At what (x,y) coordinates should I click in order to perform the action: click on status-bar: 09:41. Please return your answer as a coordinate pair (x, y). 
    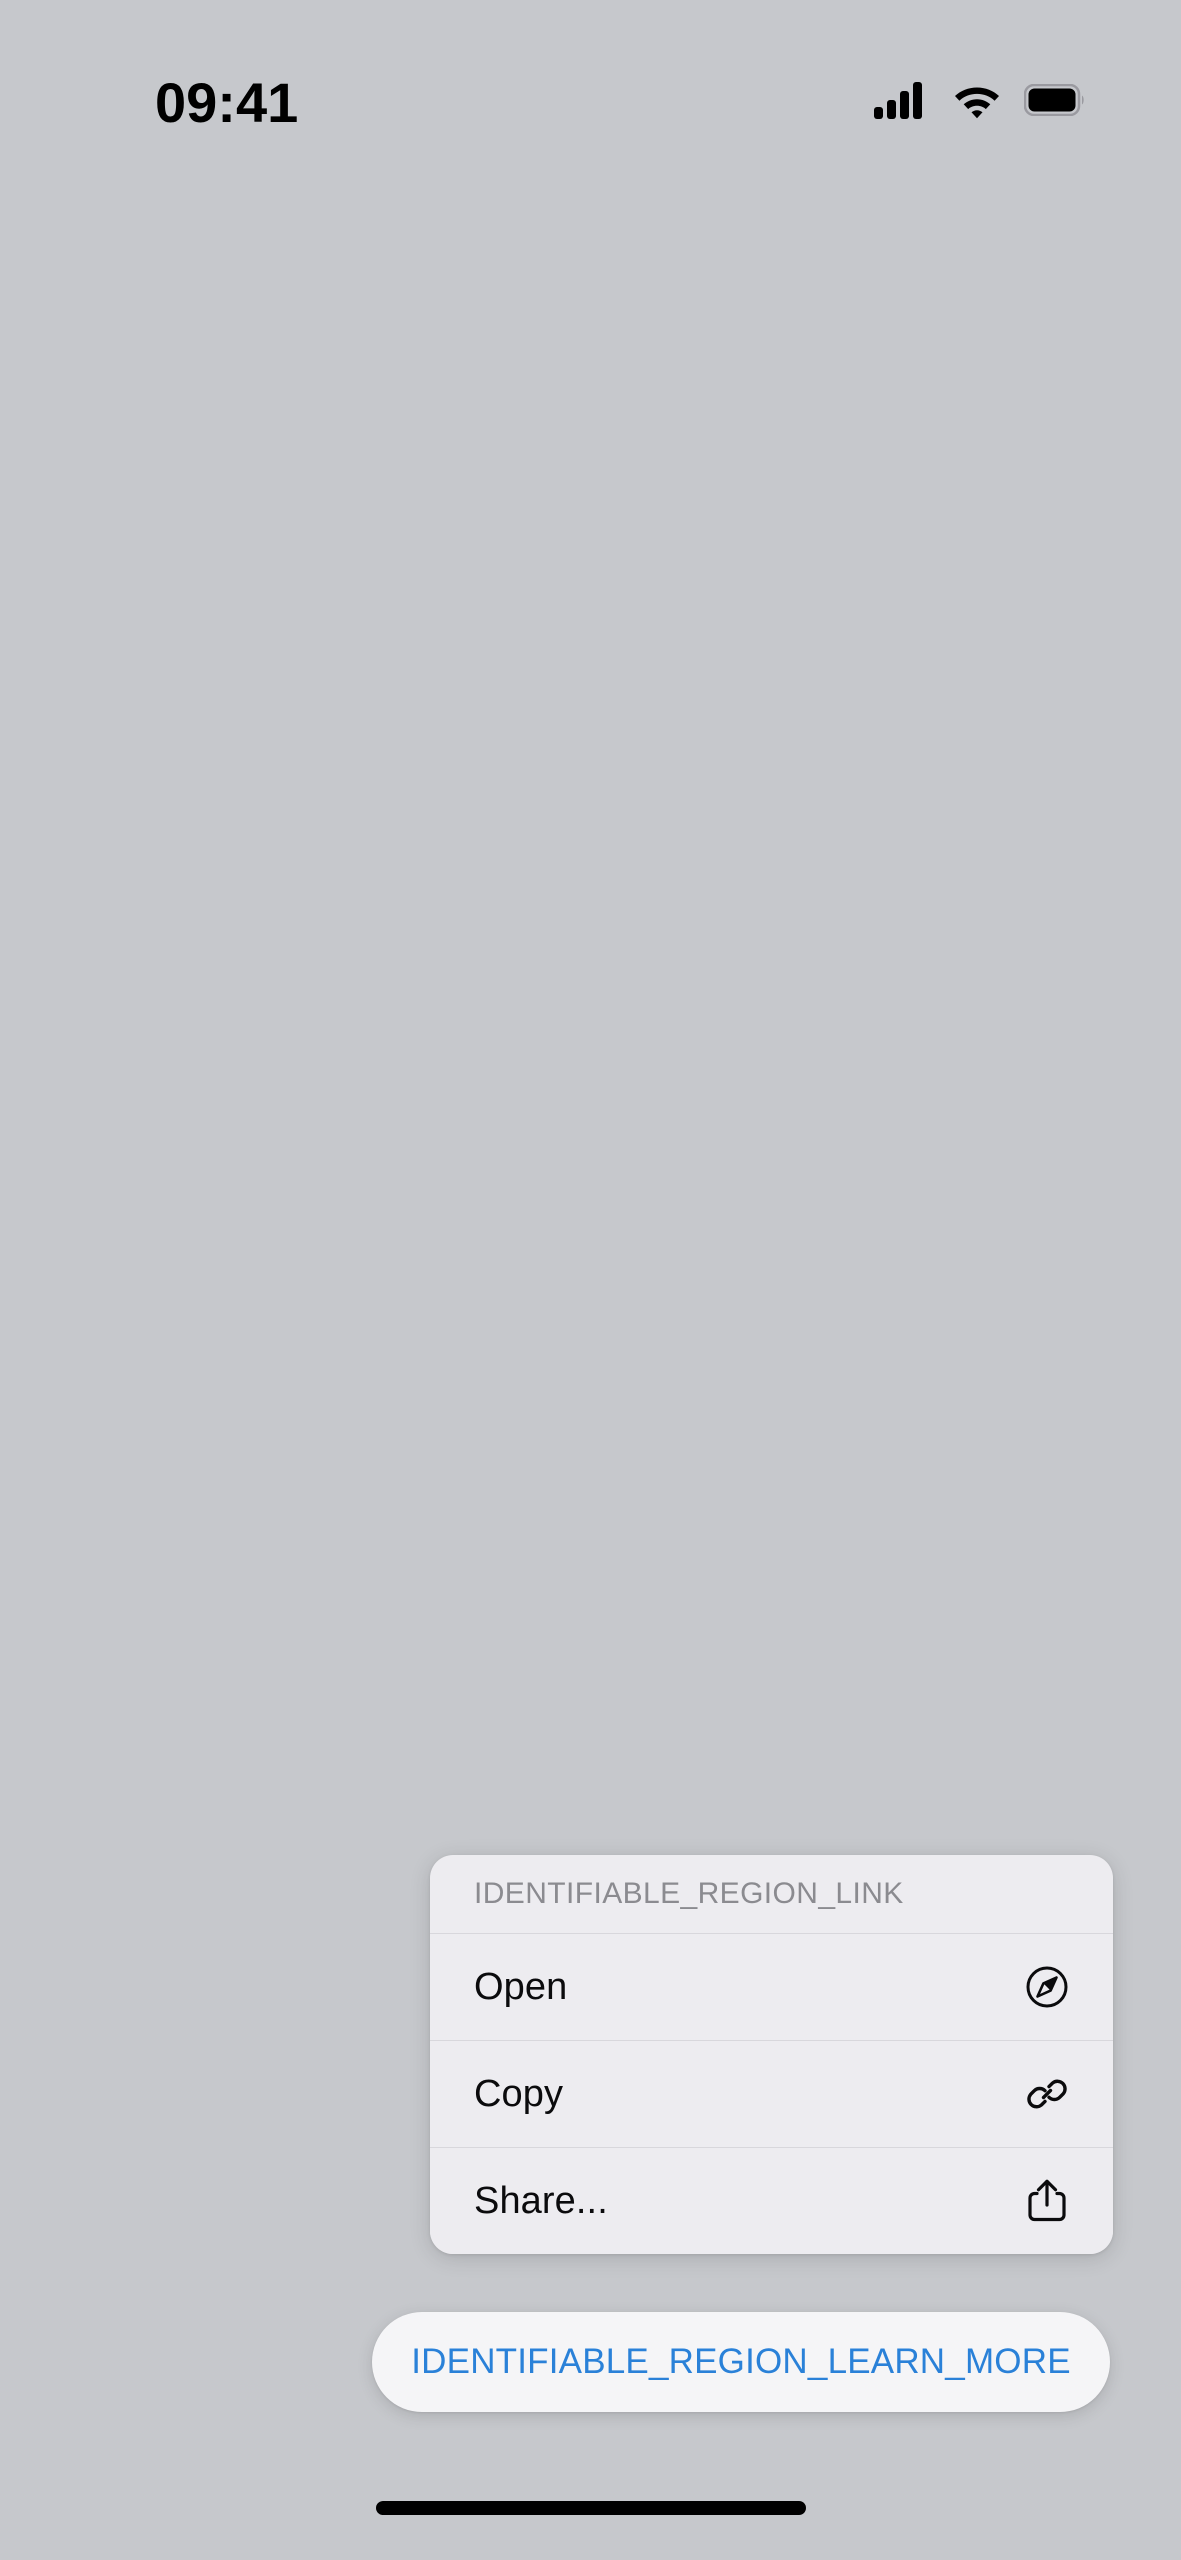
    Looking at the image, I should click on (590, 80).